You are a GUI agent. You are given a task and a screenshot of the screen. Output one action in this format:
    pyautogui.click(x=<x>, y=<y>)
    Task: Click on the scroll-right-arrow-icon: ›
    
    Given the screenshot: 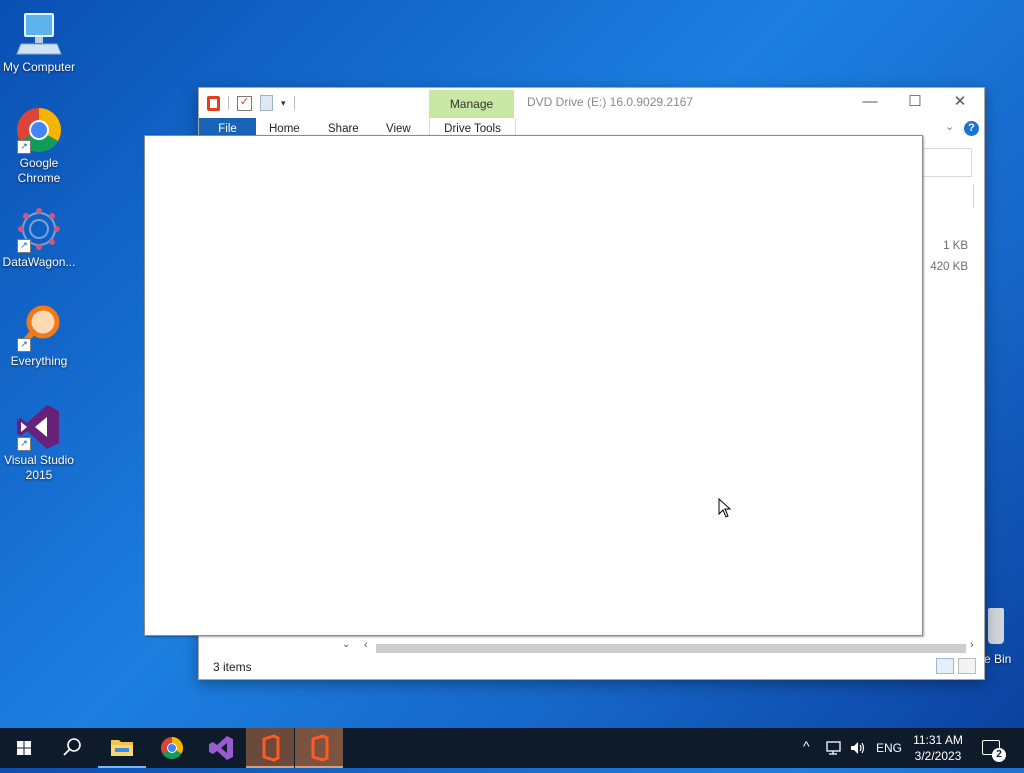 What is the action you would take?
    pyautogui.click(x=972, y=645)
    